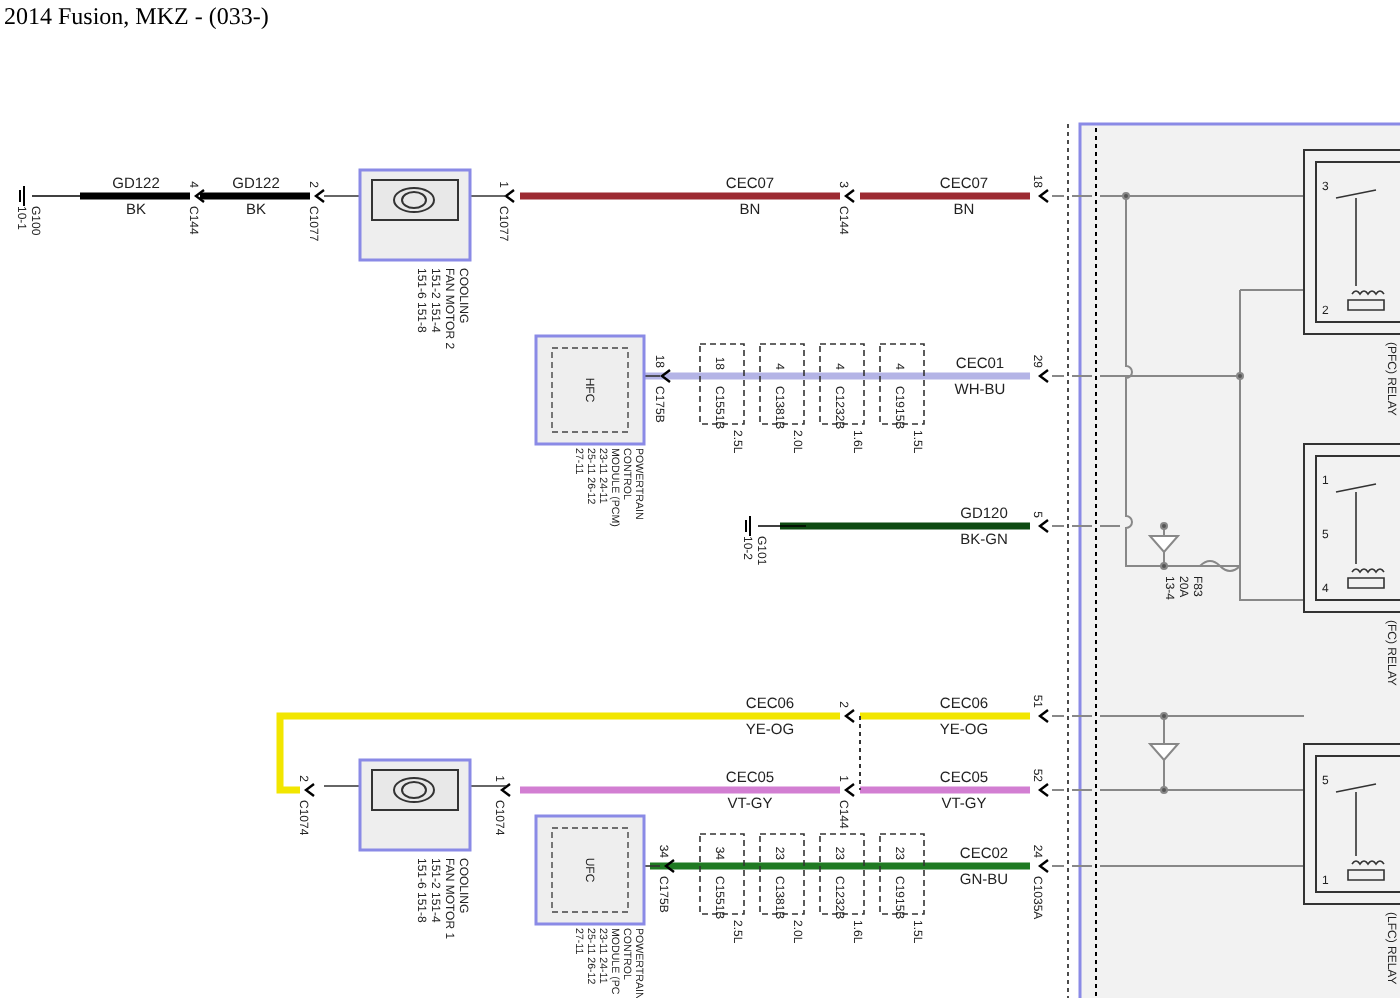 The image size is (1400, 998). I want to click on connector-link-line, so click(860, 753).